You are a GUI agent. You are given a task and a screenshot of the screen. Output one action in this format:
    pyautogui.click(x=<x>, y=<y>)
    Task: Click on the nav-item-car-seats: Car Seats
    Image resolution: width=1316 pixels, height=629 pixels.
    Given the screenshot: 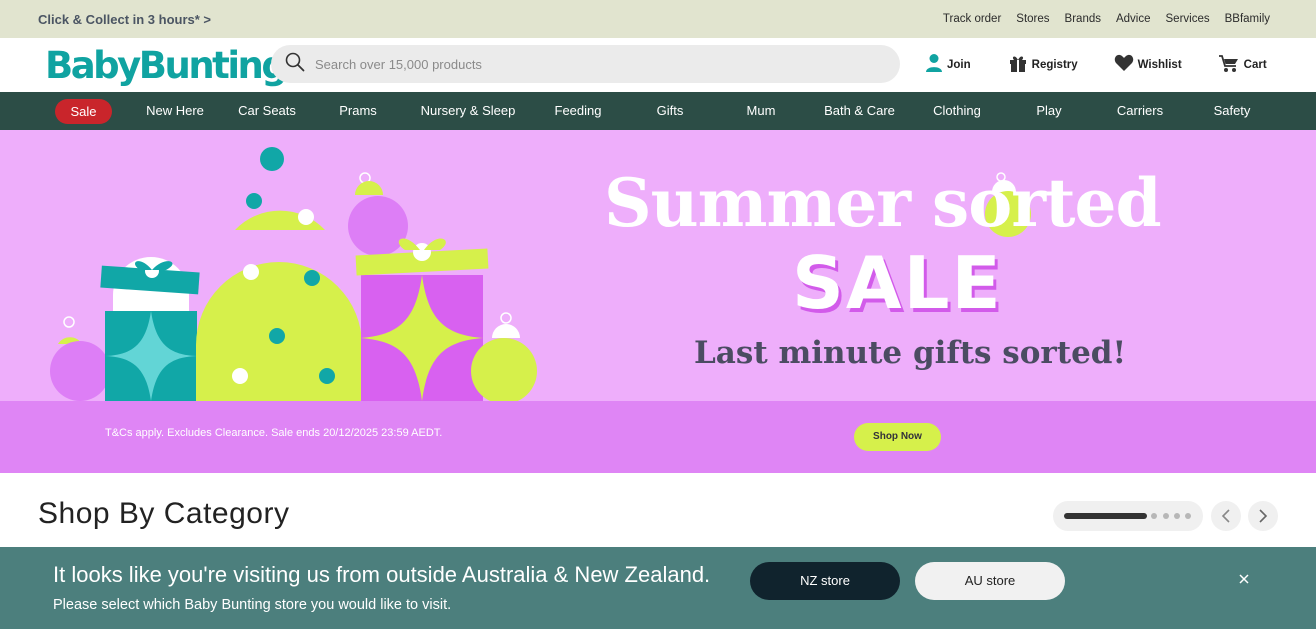 What is the action you would take?
    pyautogui.click(x=267, y=111)
    